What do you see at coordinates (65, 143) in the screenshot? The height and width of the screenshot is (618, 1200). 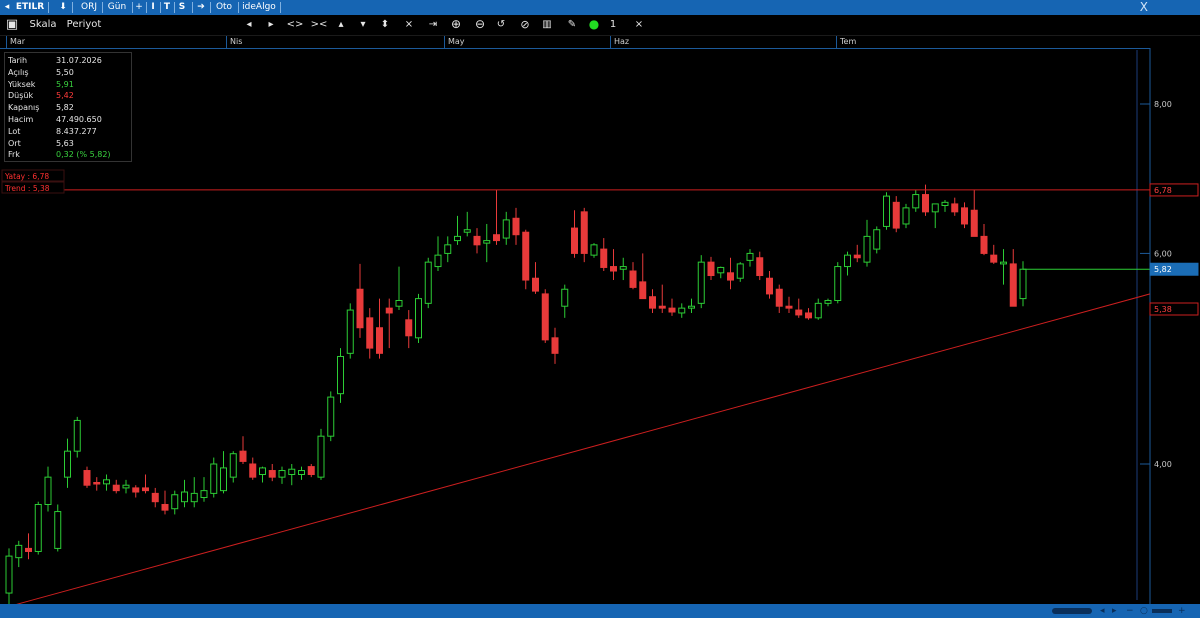 I see `info-value: 5,63` at bounding box center [65, 143].